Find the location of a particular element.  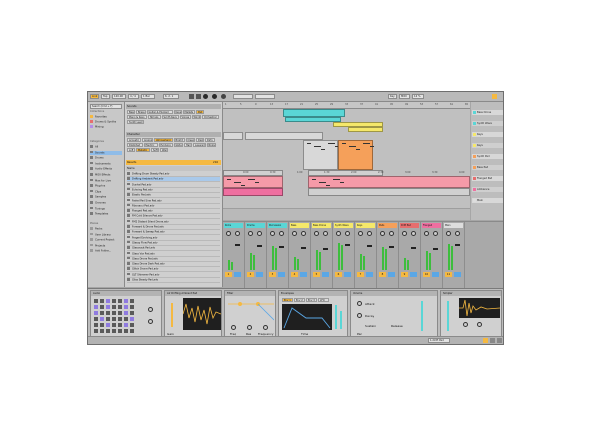

filter-tag: Noisy is located at coordinates (211, 145).